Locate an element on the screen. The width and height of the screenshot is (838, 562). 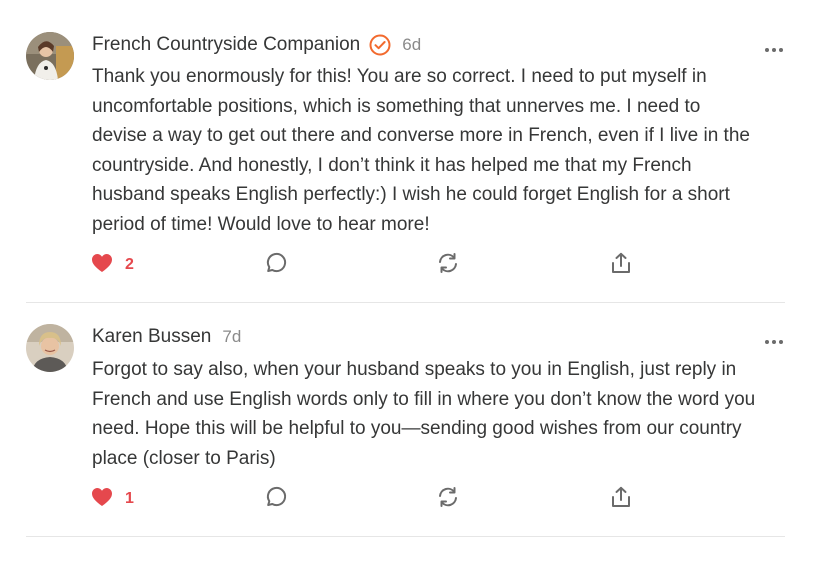
comment-date: 6d is located at coordinates (411, 45).